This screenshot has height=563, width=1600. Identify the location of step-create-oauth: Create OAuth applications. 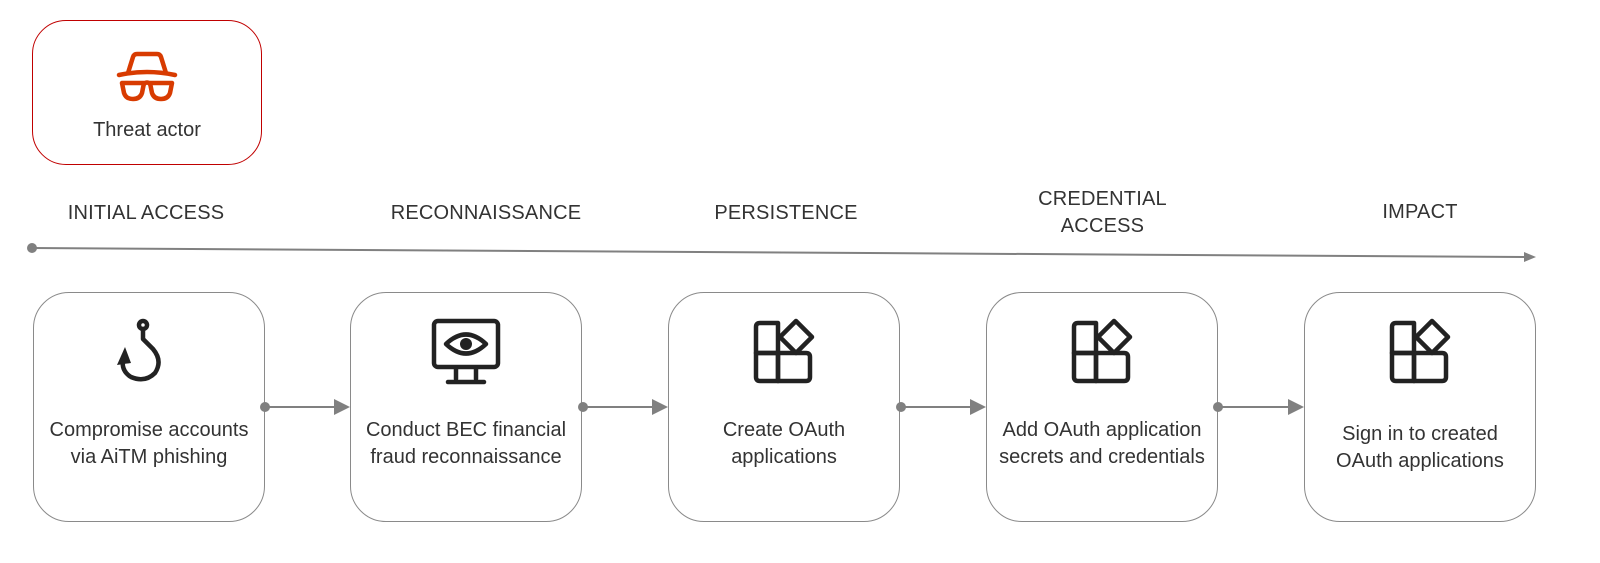
(784, 407).